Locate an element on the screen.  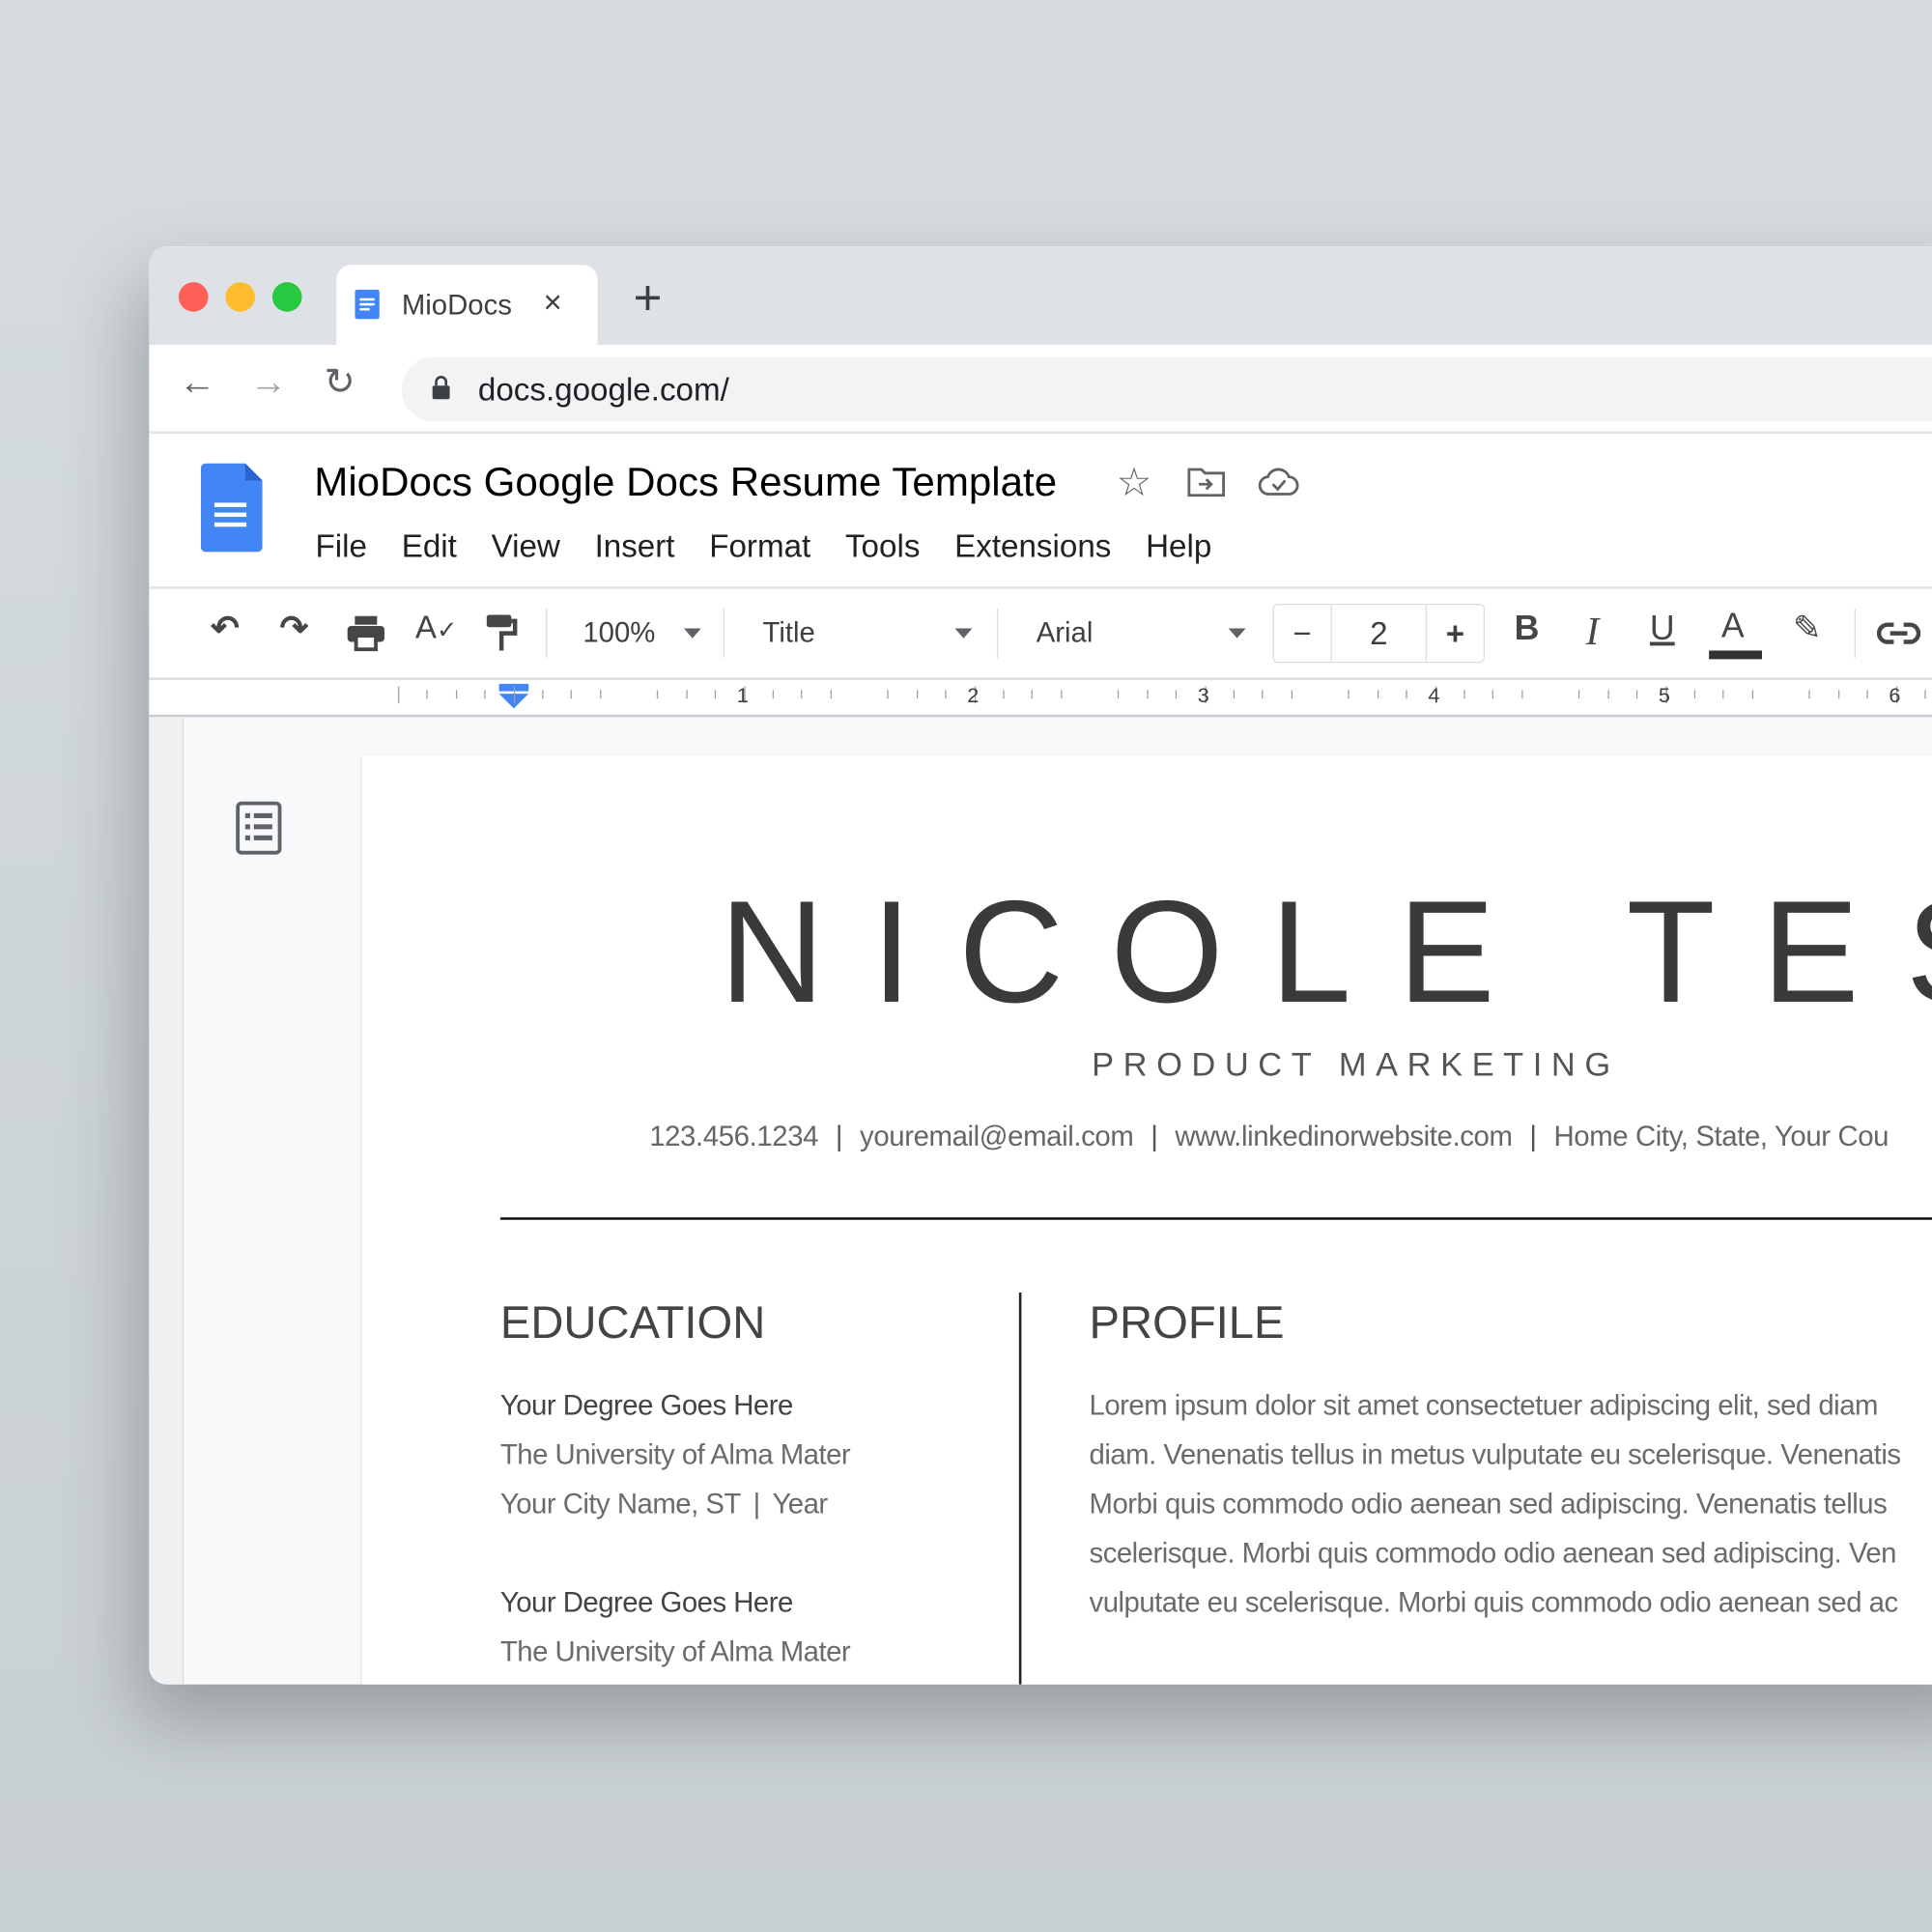
new-tab-button: + is located at coordinates (648, 298).